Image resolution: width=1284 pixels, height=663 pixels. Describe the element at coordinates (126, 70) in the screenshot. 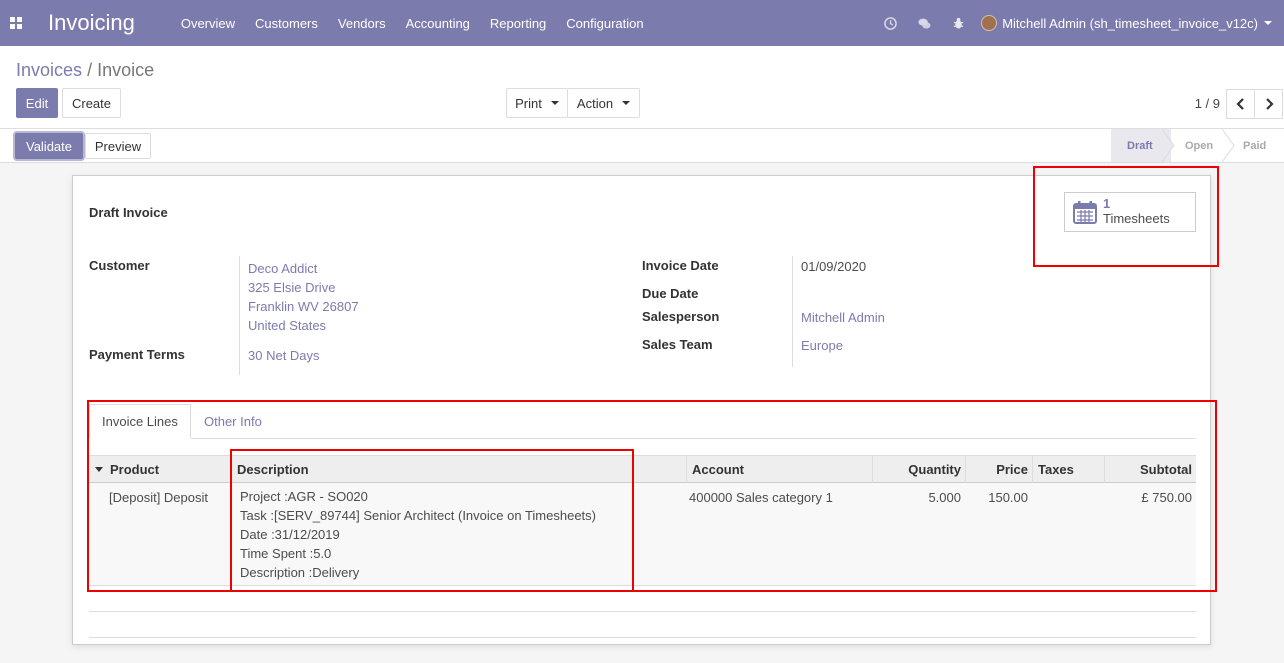

I see `breadcrumb-current: Invoice` at that location.